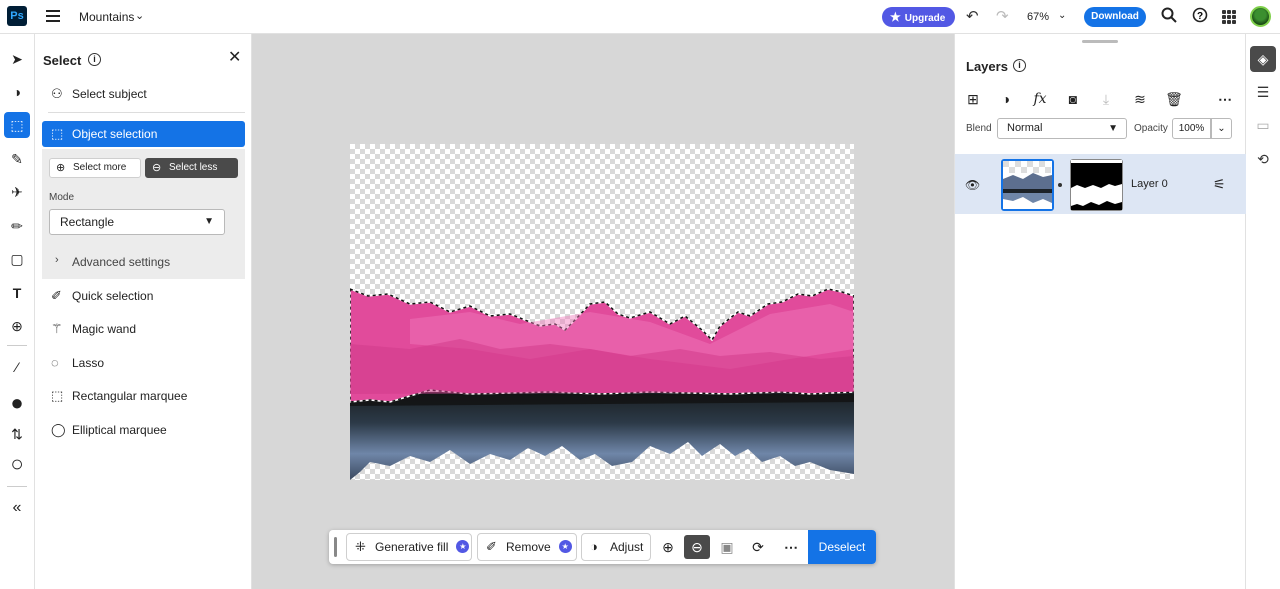  I want to click on divider, so click(146, 112).